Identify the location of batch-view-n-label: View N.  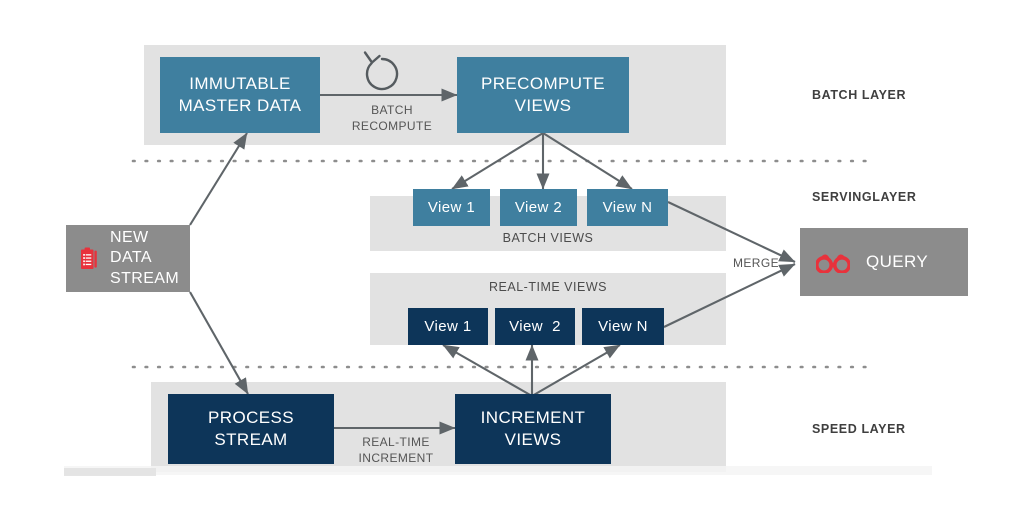
(627, 207).